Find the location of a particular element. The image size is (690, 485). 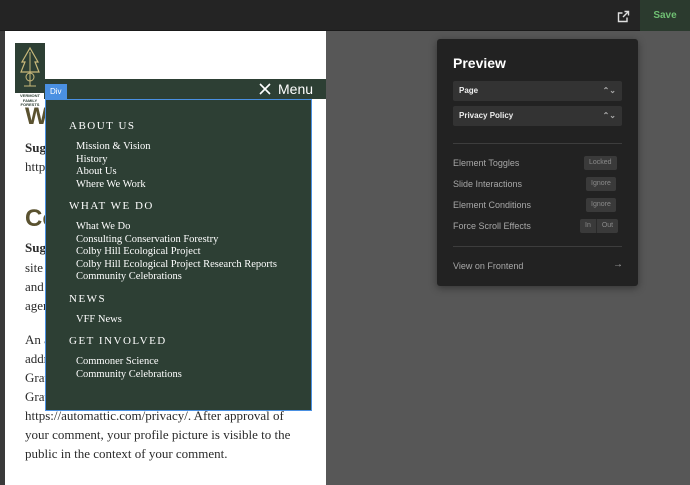

site-logo: VERMONT FAMILY FORESTS is located at coordinates (30, 76).